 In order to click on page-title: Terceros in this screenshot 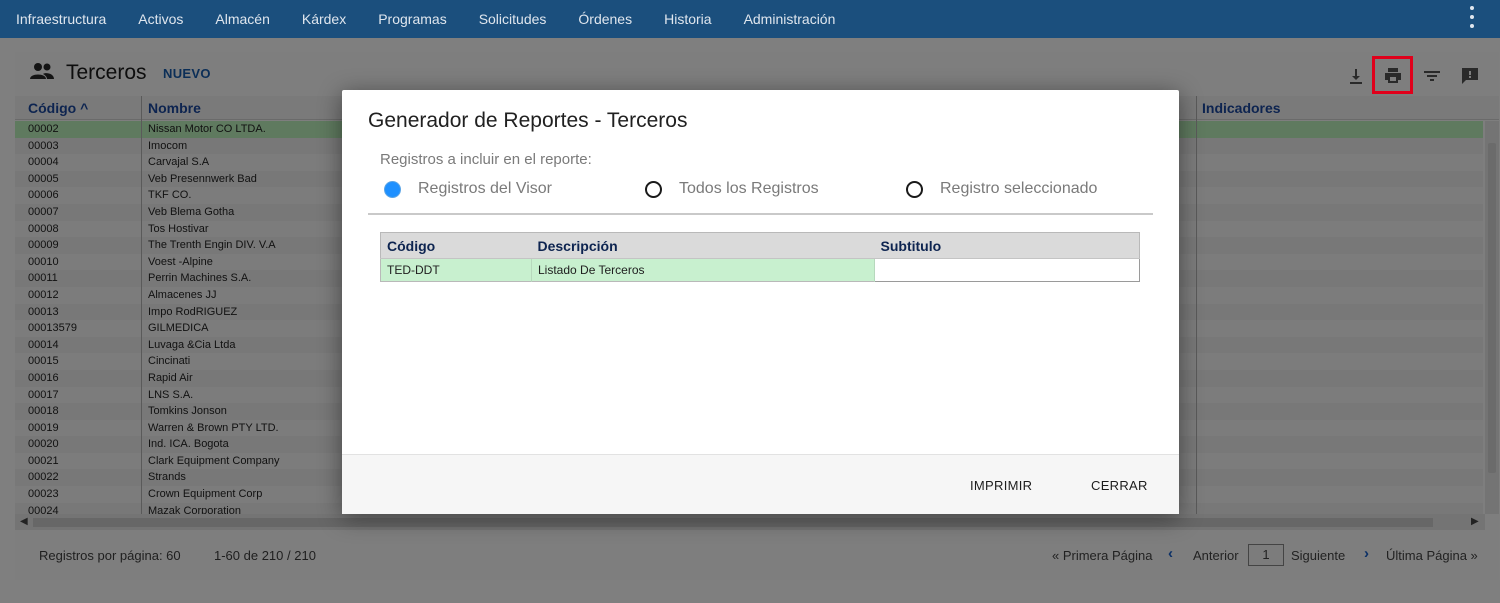, I will do `click(106, 72)`.